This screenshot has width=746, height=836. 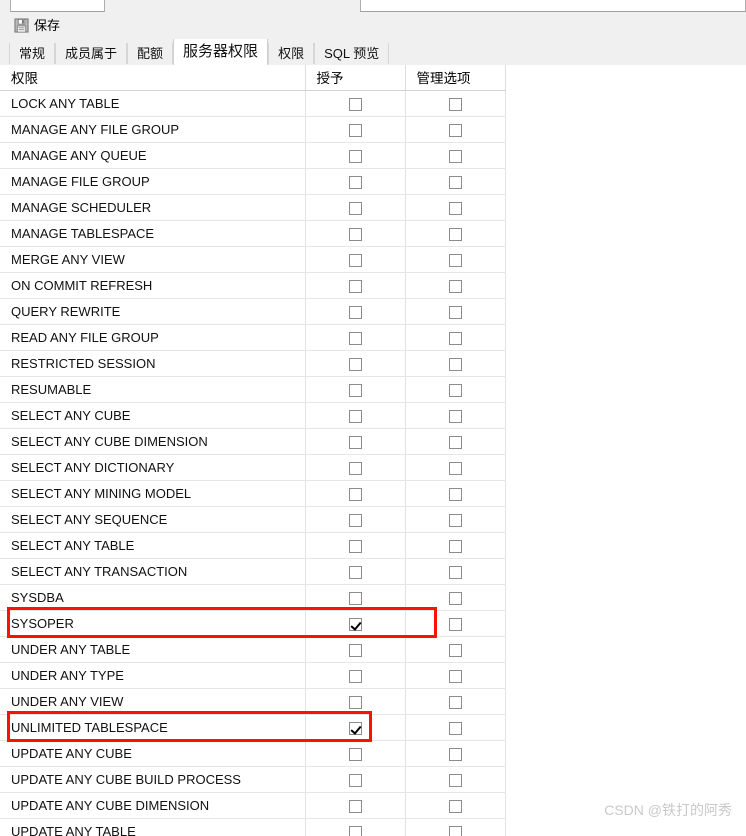 What do you see at coordinates (253, 207) in the screenshot?
I see `table-row: MANAGE SCHEDULER` at bounding box center [253, 207].